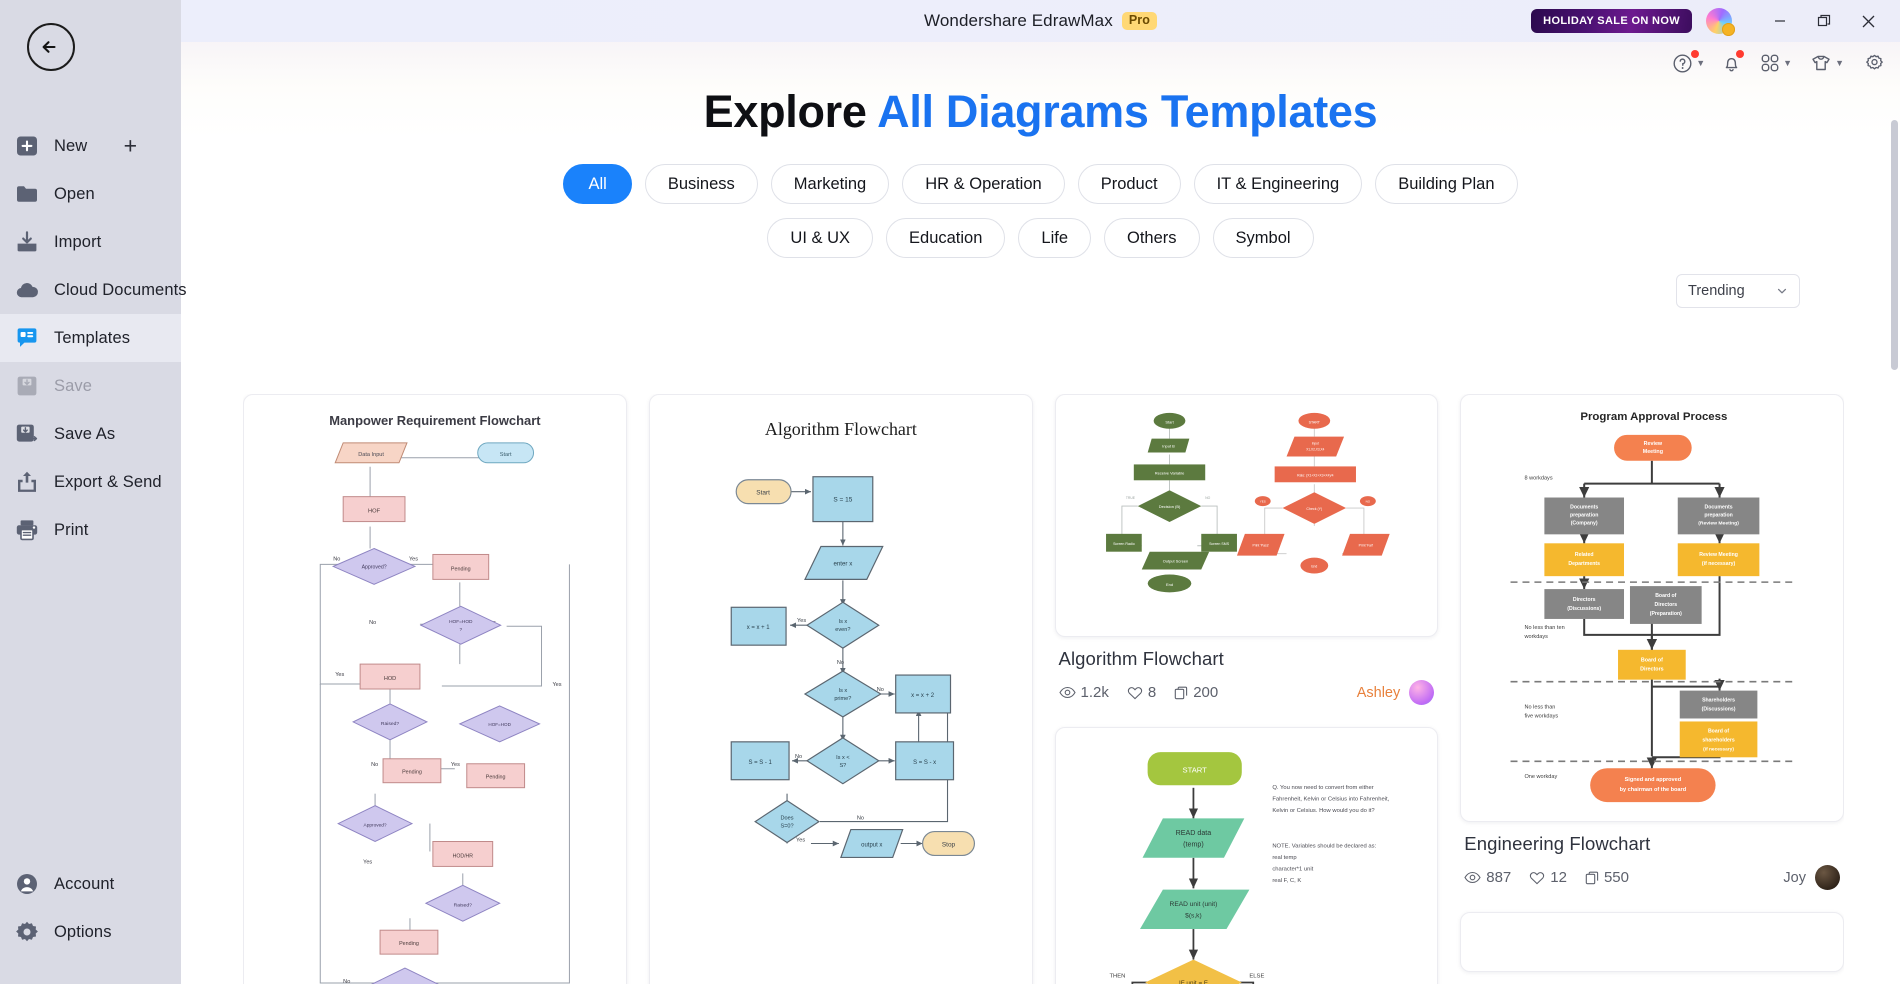  I want to click on svg-text: Directors, so click(1666, 605).